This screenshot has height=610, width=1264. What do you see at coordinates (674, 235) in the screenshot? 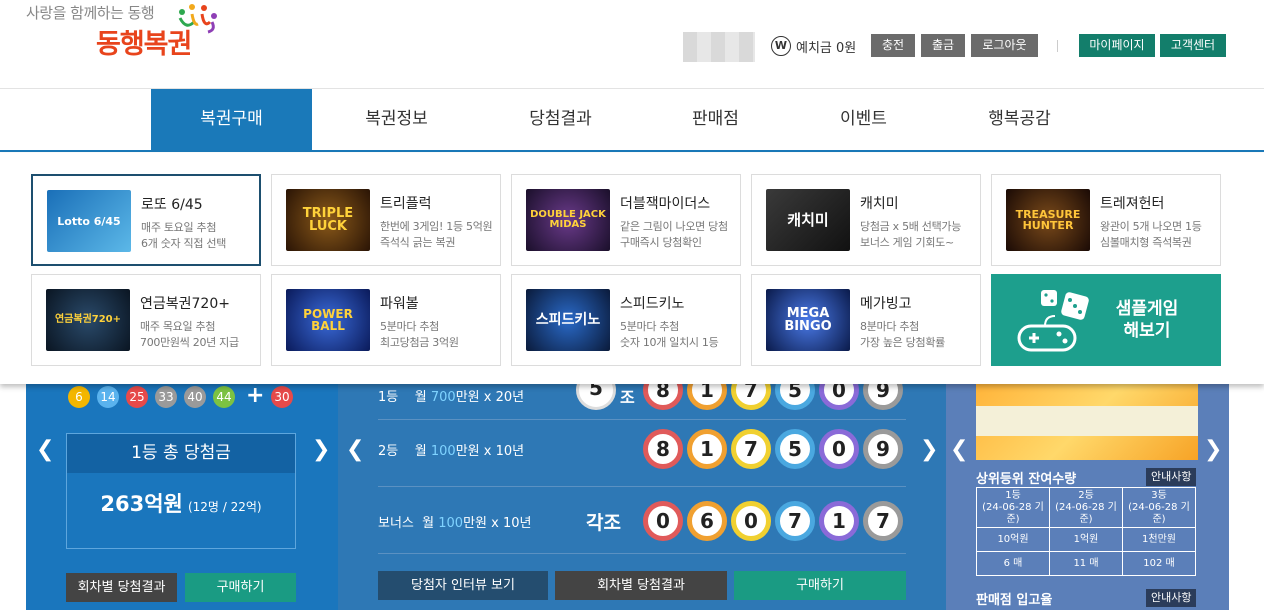
I see `game-desc: 같은 그림이 나오면 당첨 구매즉시 당첨확인` at bounding box center [674, 235].